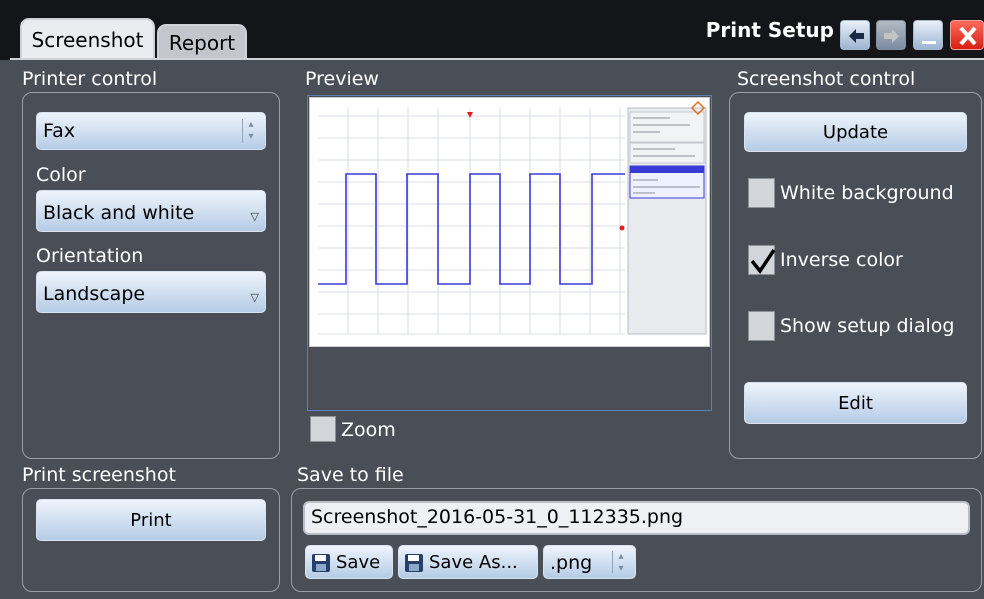 The height and width of the screenshot is (599, 984). I want to click on printer-control-title: Printer control, so click(90, 79).